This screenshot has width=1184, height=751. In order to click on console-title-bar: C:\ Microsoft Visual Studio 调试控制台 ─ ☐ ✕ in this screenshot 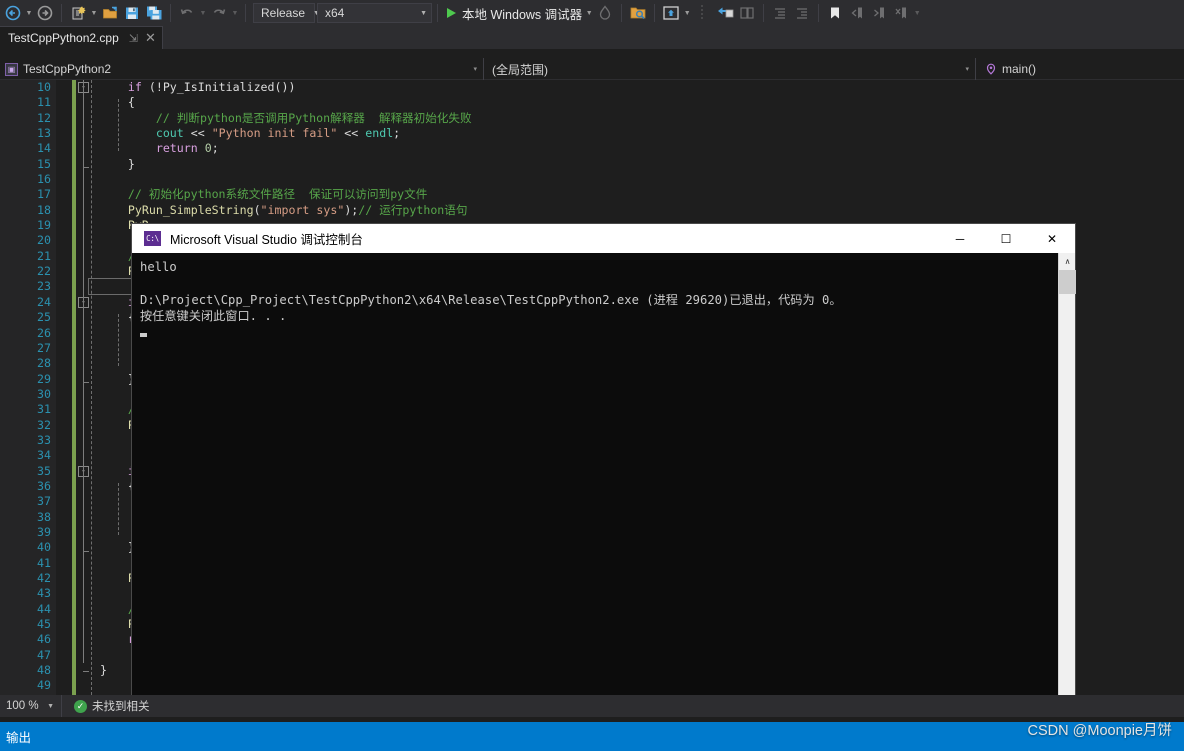, I will do `click(603, 238)`.